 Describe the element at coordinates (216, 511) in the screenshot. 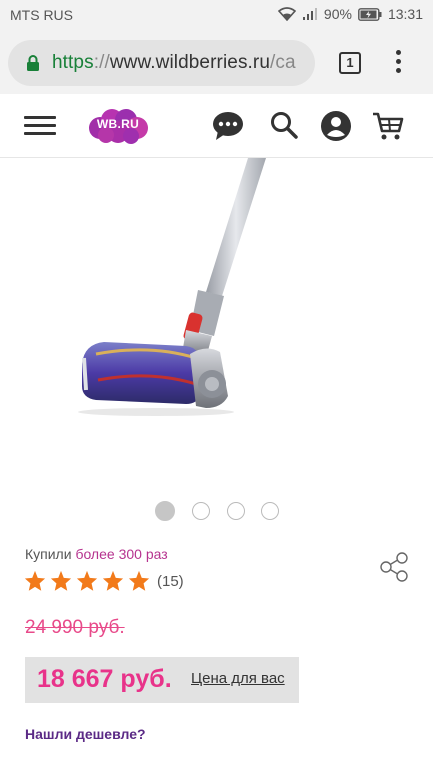

I see `image-carousel-dots` at that location.